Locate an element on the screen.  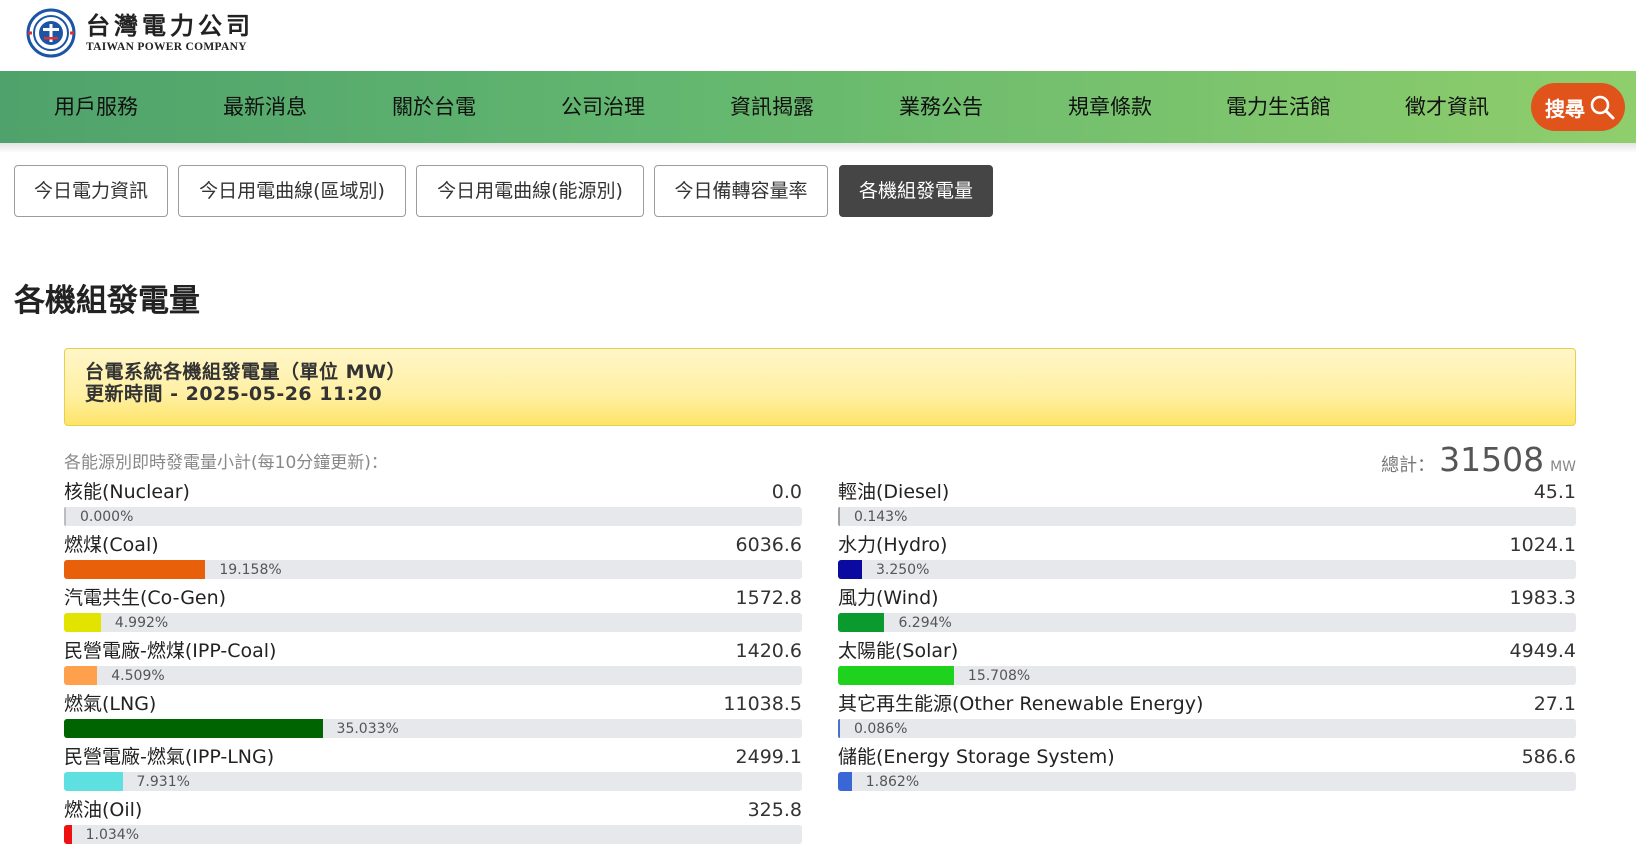
percentage-bar-track: 19.158% is located at coordinates (433, 569).